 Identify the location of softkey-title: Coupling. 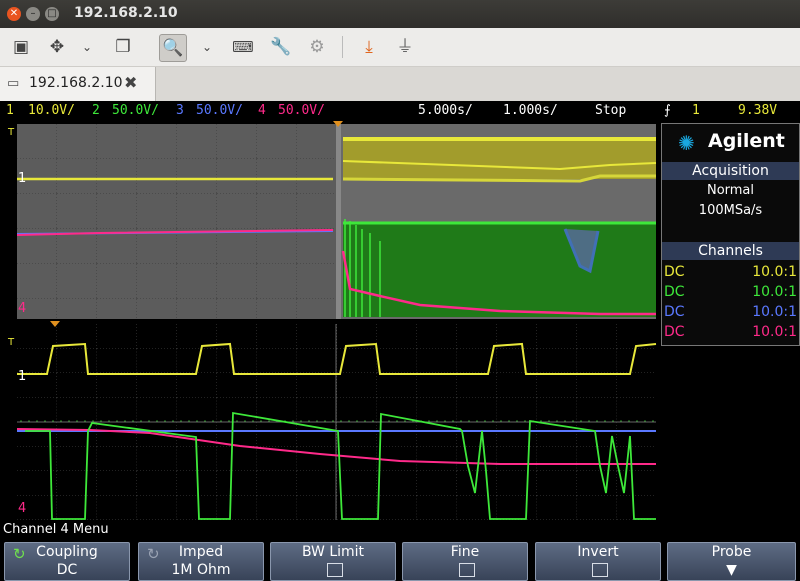
(67, 552).